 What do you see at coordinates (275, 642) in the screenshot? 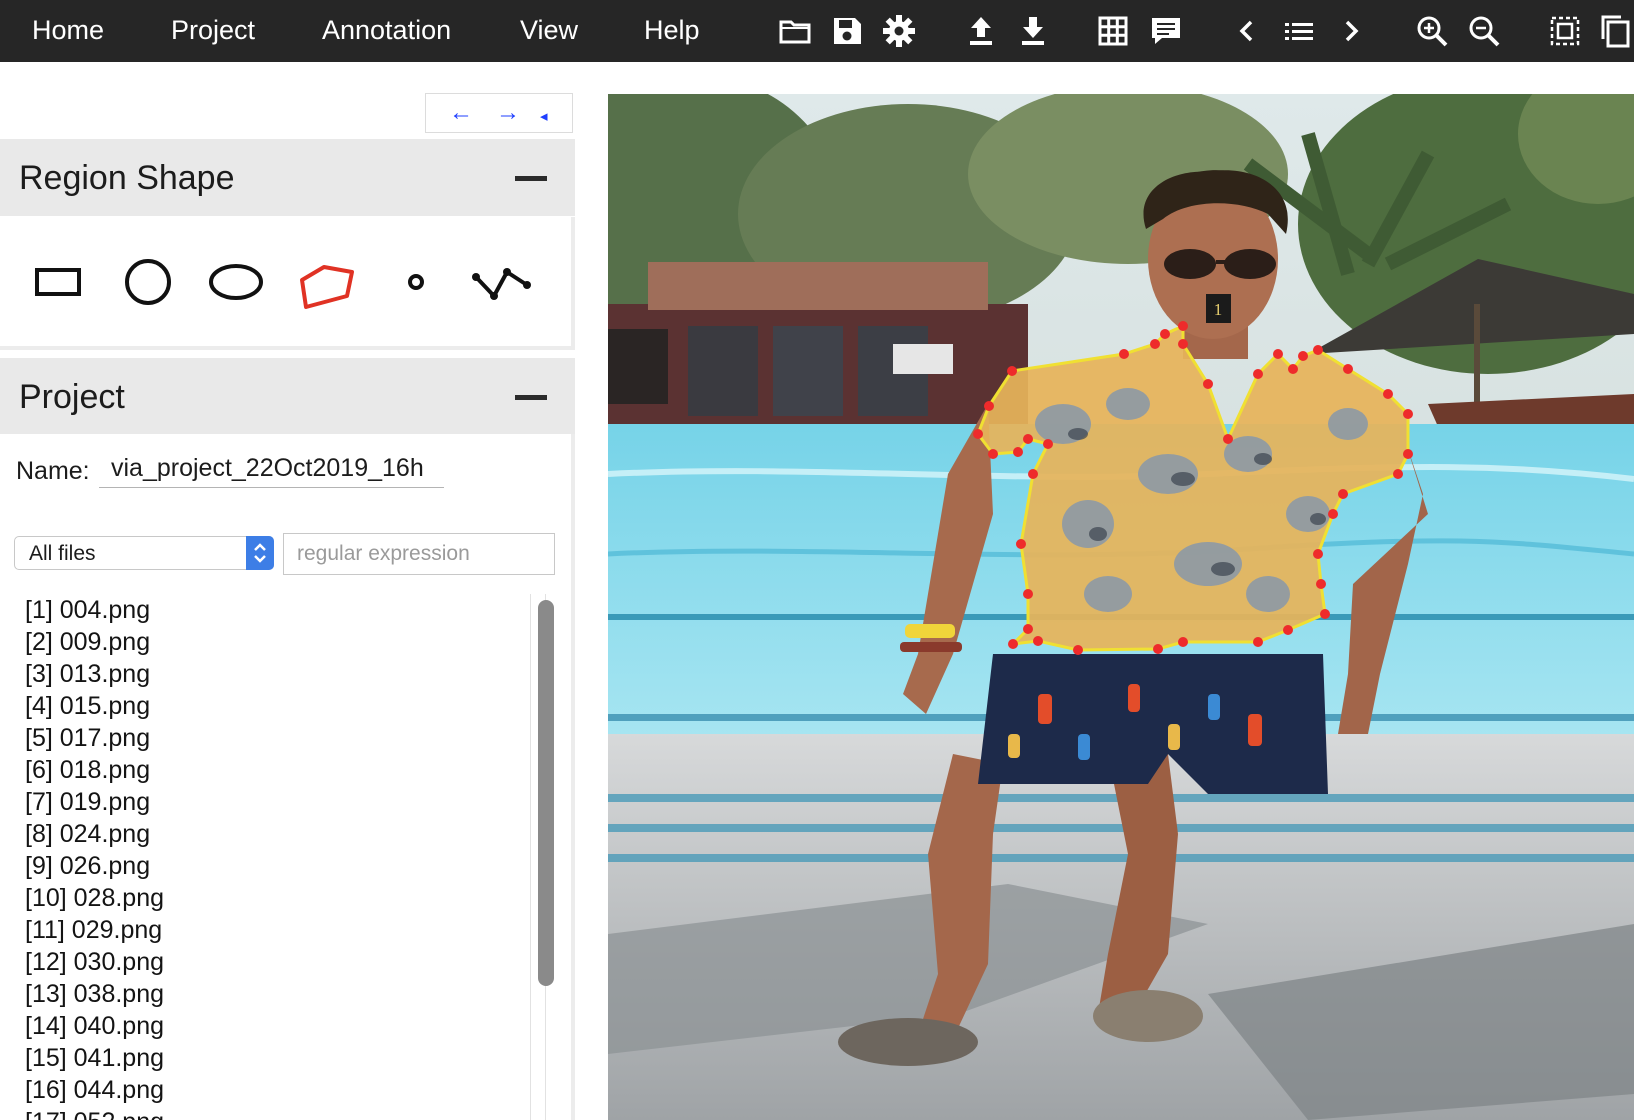
I see `file-list-item: [2] 009.png` at bounding box center [275, 642].